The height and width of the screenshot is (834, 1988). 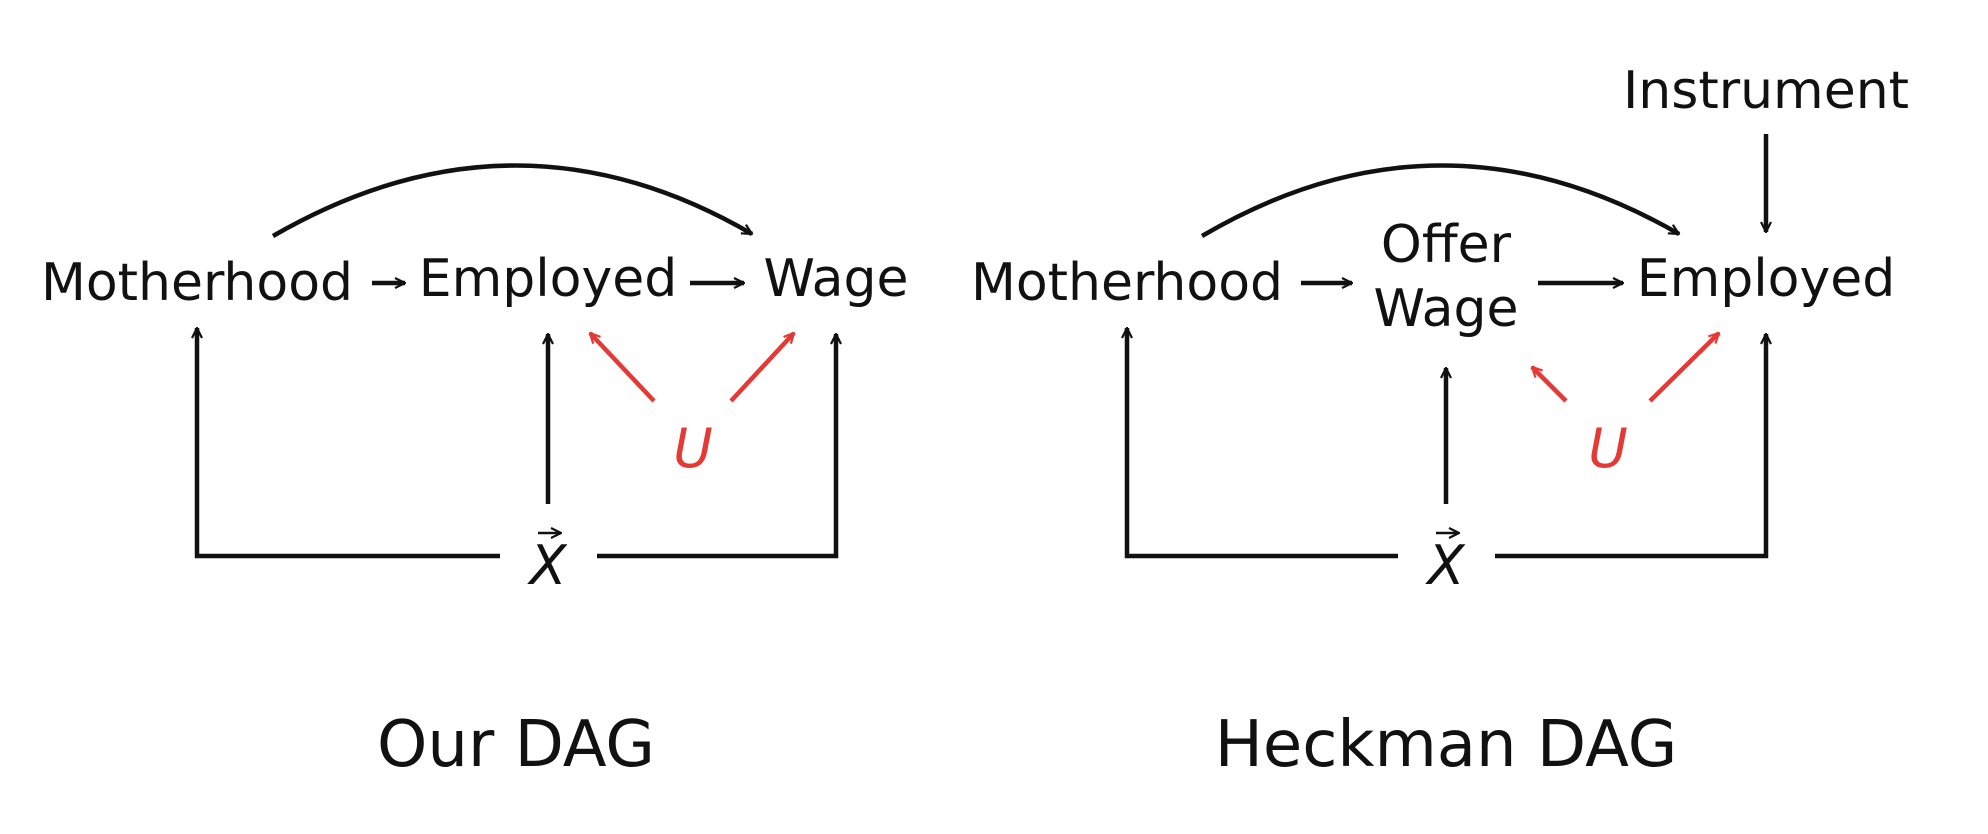 I want to click on edge-motherhood-wage-curved, so click(x=511, y=200).